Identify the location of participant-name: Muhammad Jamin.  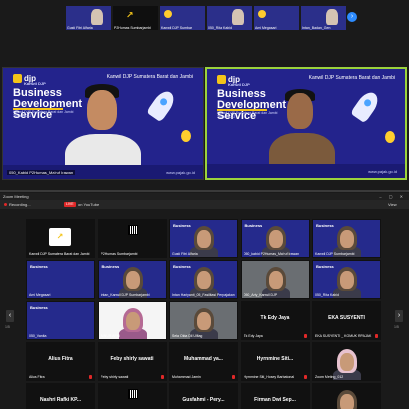
(186, 376).